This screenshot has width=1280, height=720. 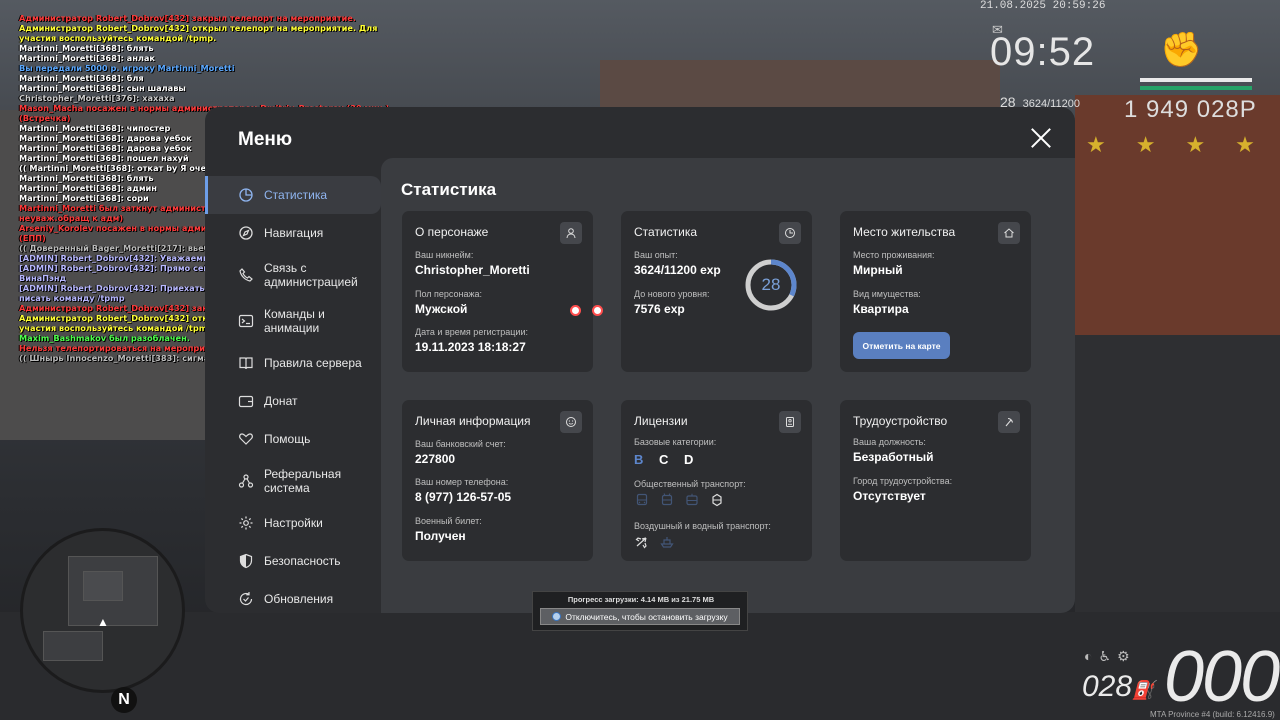 I want to click on minimap-north: N, so click(x=124, y=700).